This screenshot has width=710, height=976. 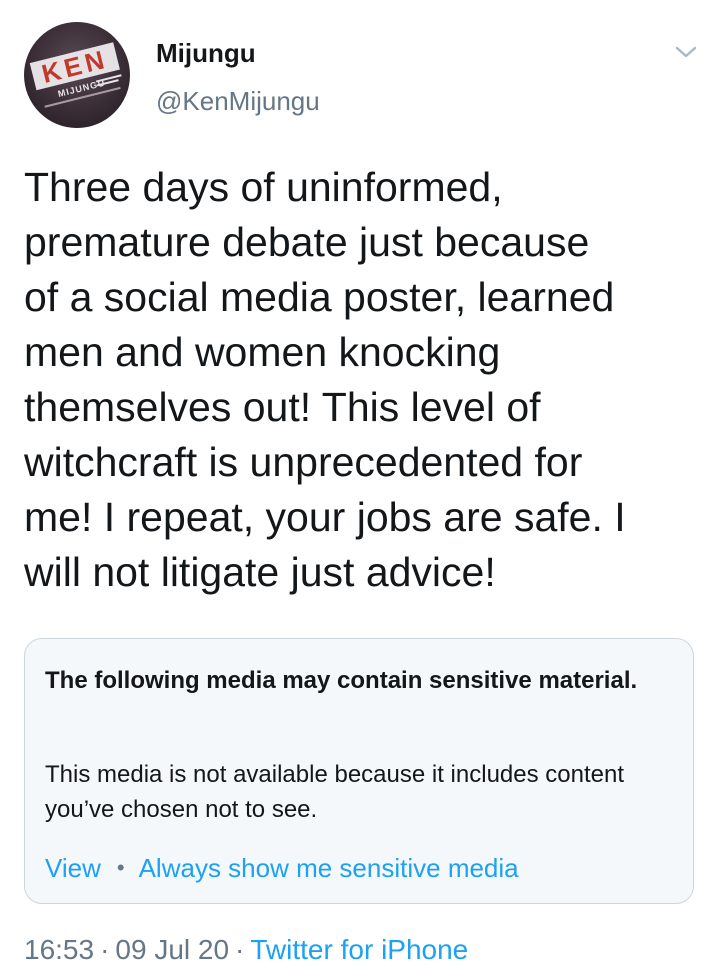 I want to click on tweet-text-line: me! I repeat, your jobs are safe. I, so click(x=325, y=517).